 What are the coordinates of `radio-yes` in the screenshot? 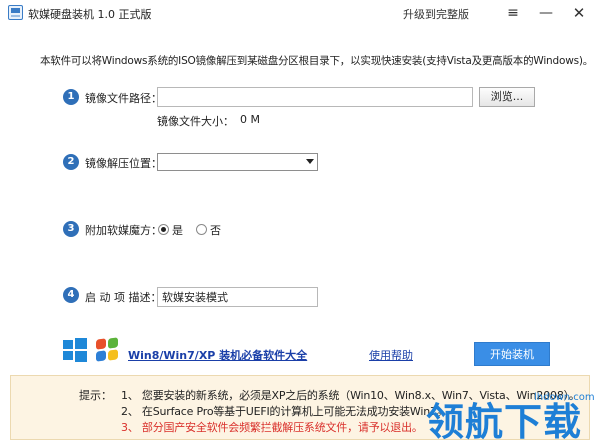 It's located at (163, 229).